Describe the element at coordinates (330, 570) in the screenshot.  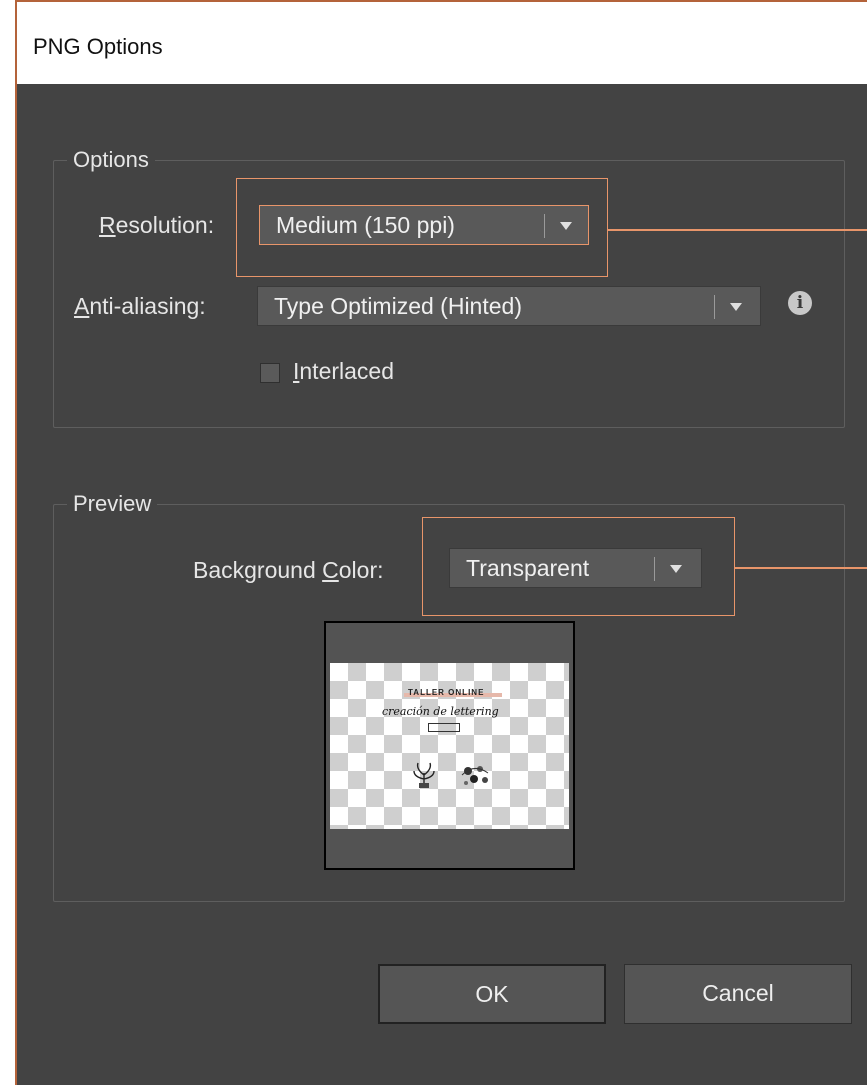
I see `background-color-mnemonic: C` at that location.